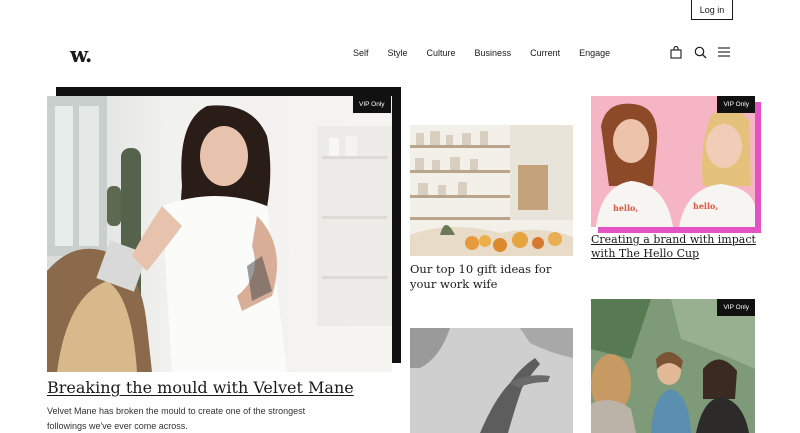 This screenshot has width=800, height=433. Describe the element at coordinates (625, 208) in the screenshot. I see `shirt-text-left: hello,` at that location.